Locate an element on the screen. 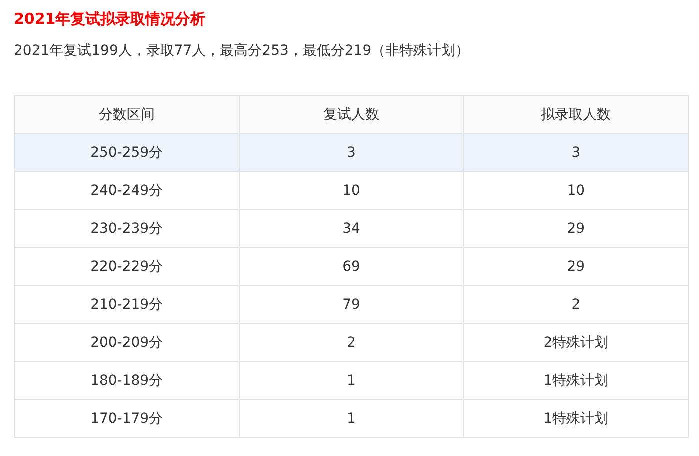 Image resolution: width=699 pixels, height=456 pixels. table-cell: 69 is located at coordinates (351, 267).